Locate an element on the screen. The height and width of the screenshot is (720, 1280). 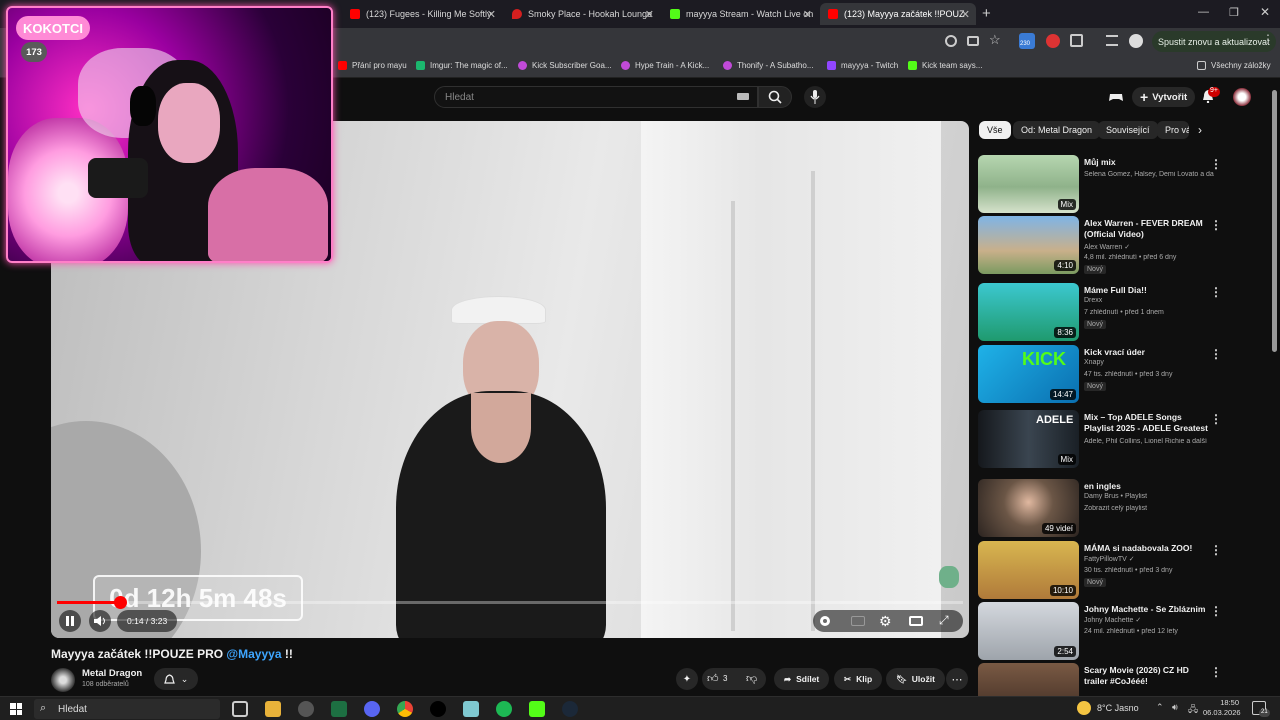
reading-list-icon is located at coordinates (1112, 40).